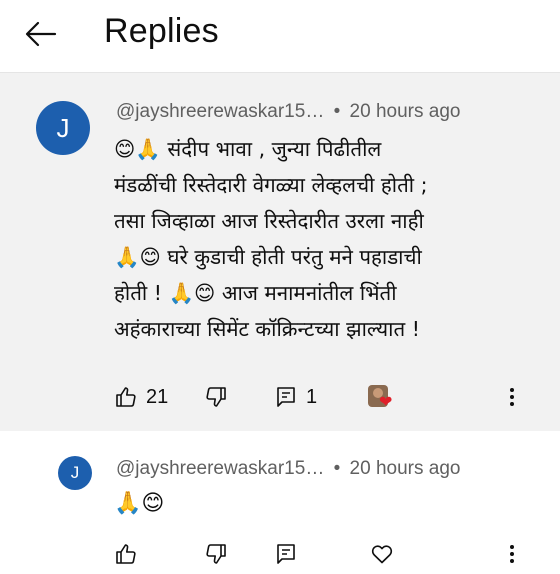 The image size is (560, 574). I want to click on heart-icon, so click(382, 554).